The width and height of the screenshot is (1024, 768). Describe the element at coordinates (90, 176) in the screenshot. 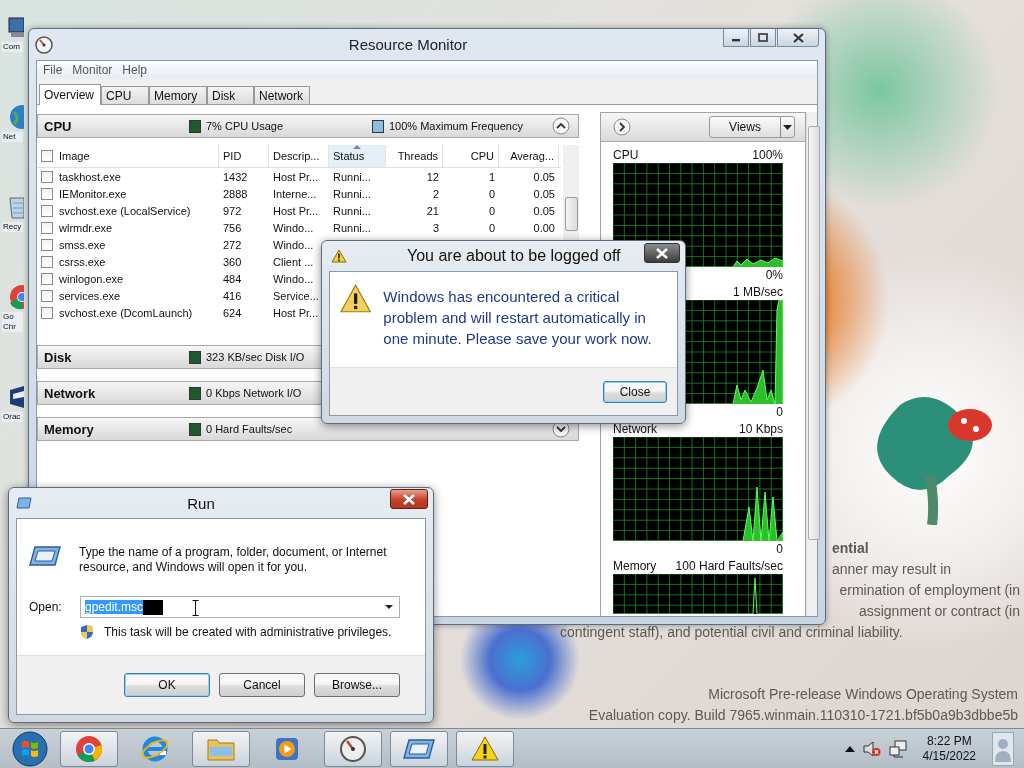

I see `table-cell: taskhost.exe` at that location.